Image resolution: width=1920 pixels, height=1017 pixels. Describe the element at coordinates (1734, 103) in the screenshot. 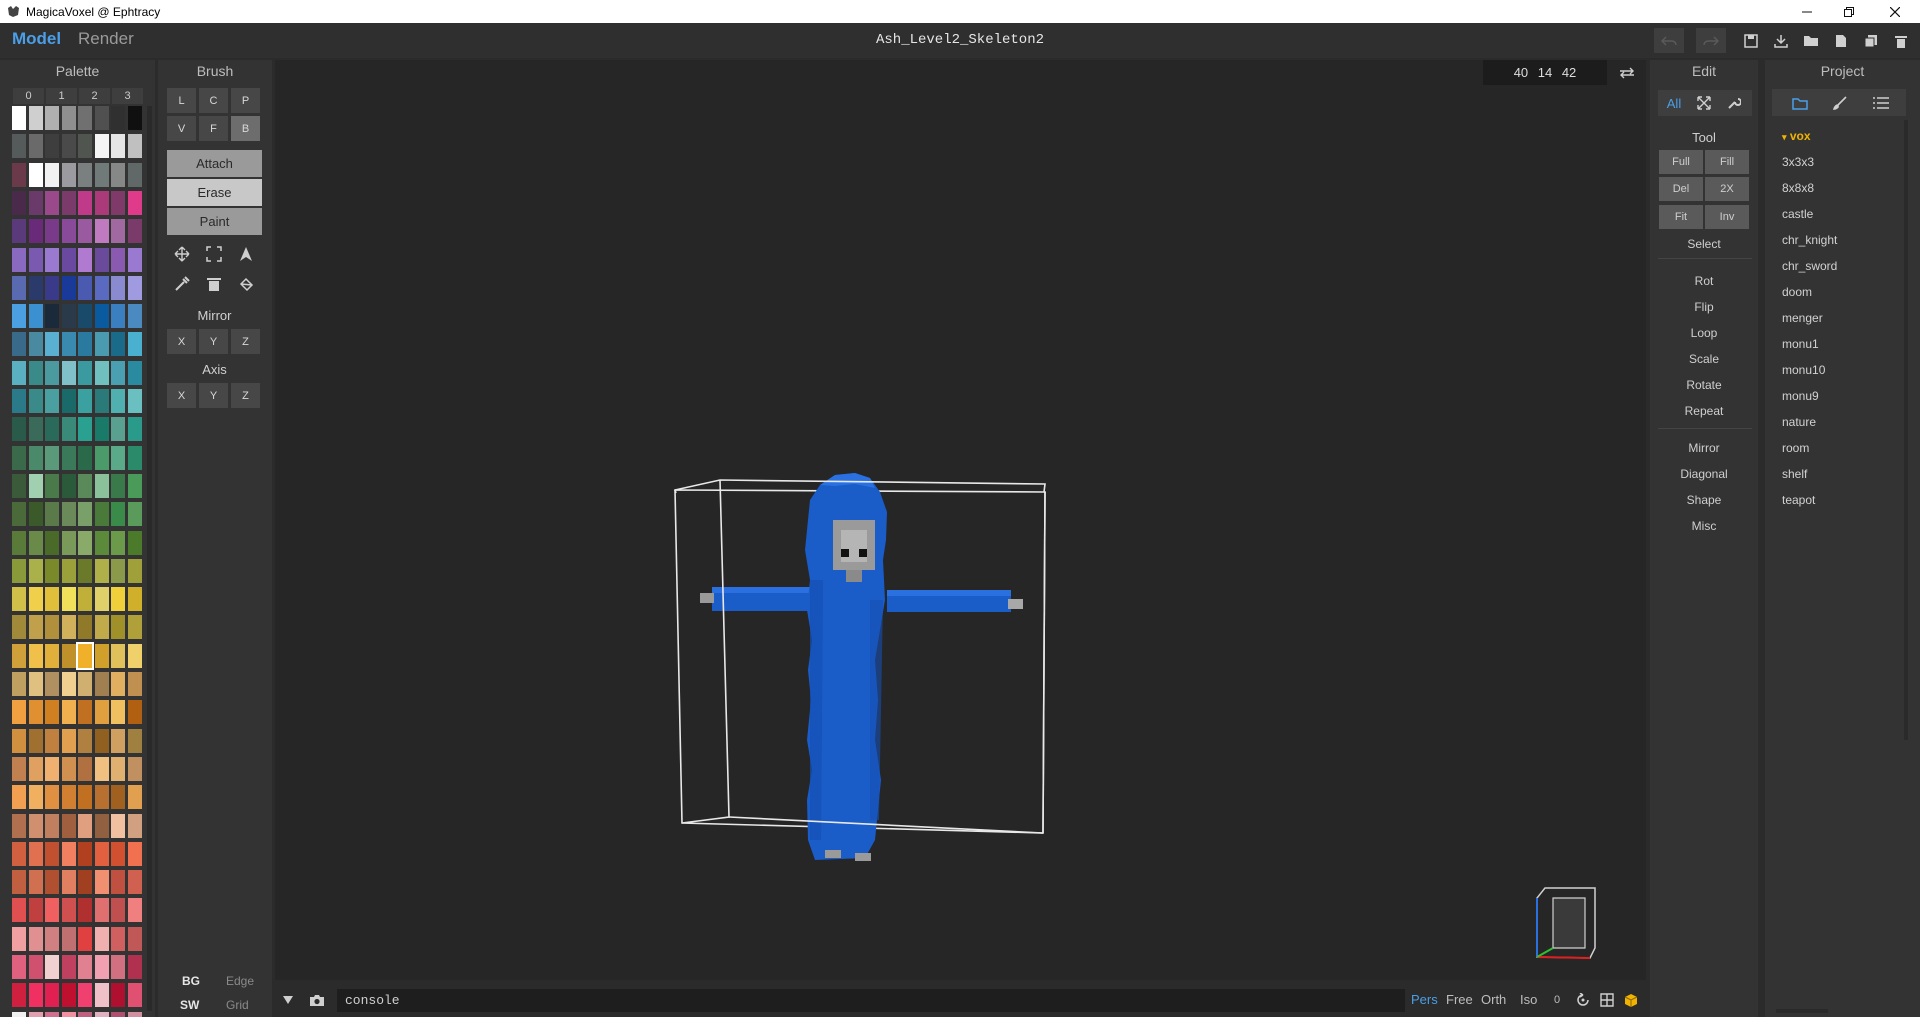

I see `wrench-icon` at that location.